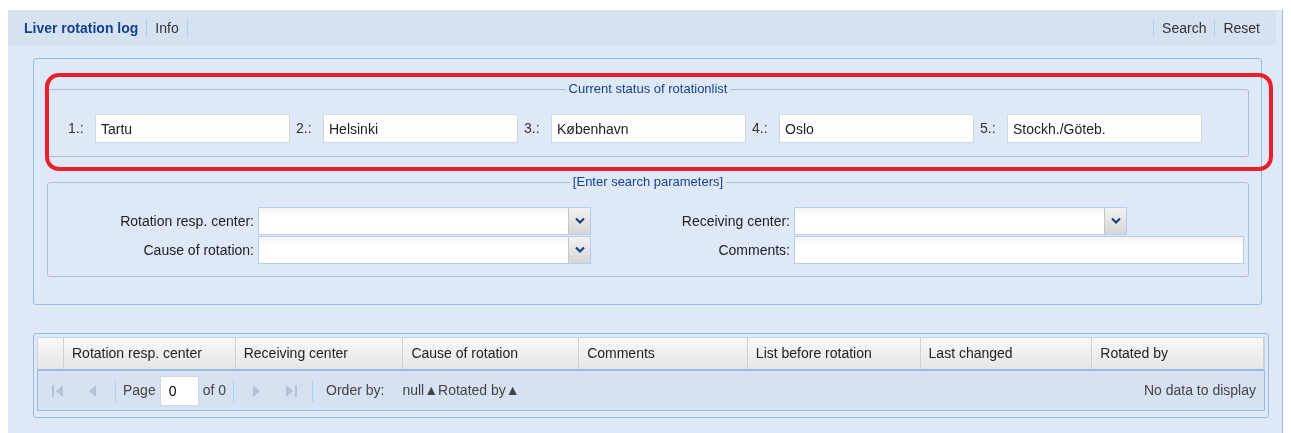 Image resolution: width=1291 pixels, height=433 pixels. I want to click on field-label: 1.:, so click(76, 128).